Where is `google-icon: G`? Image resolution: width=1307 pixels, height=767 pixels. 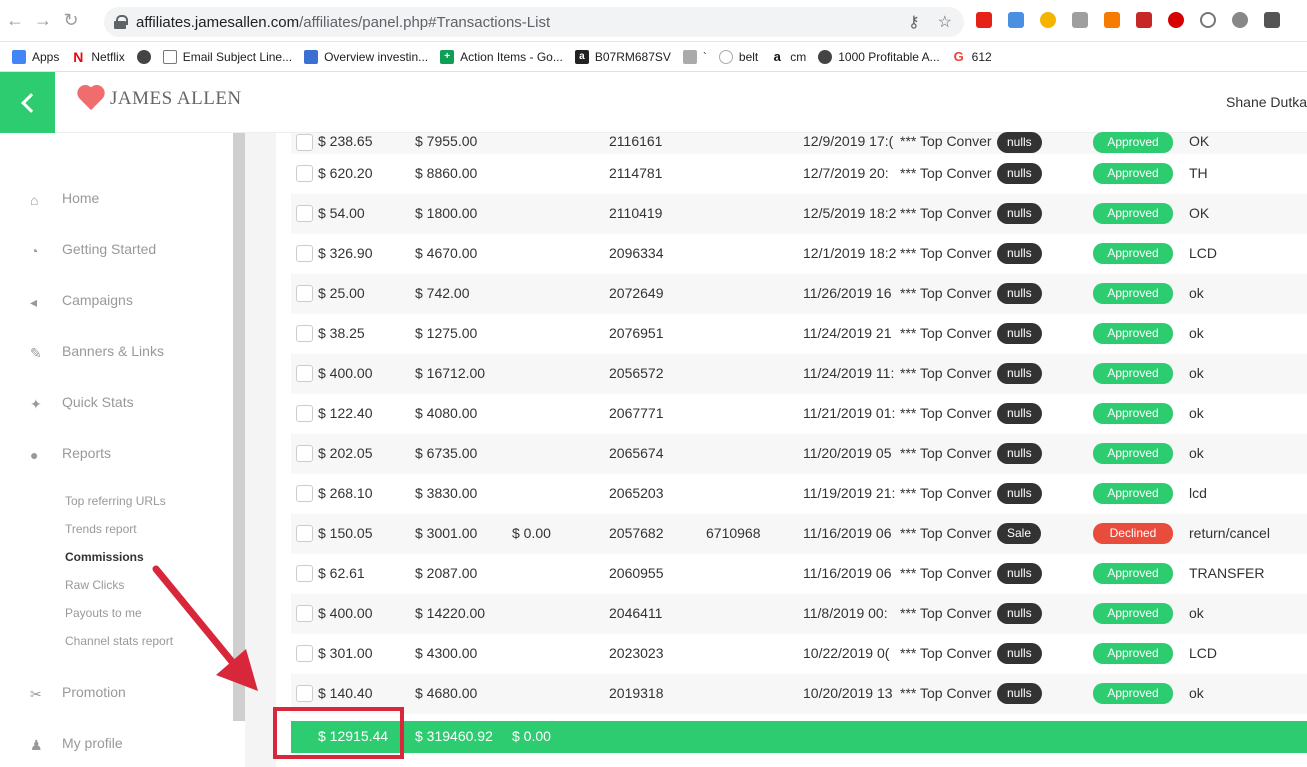
google-icon: G is located at coordinates (958, 56).